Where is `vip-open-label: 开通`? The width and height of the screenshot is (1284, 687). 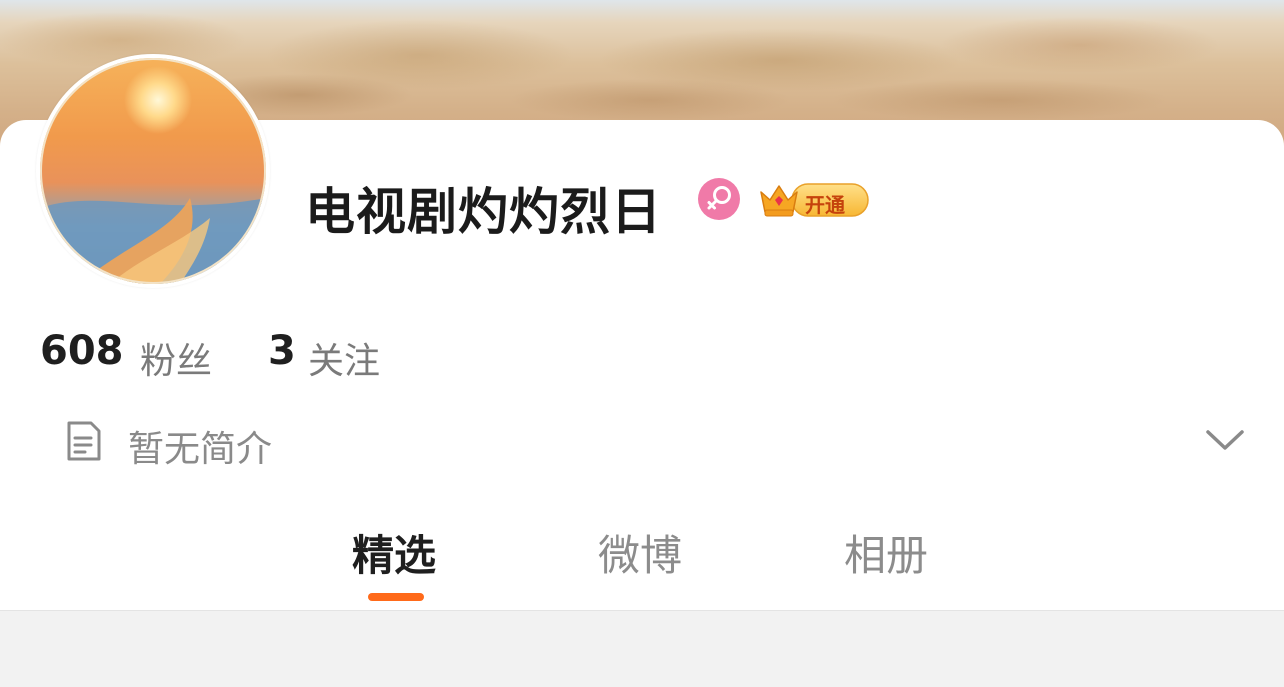
vip-open-label: 开通 is located at coordinates (825, 203).